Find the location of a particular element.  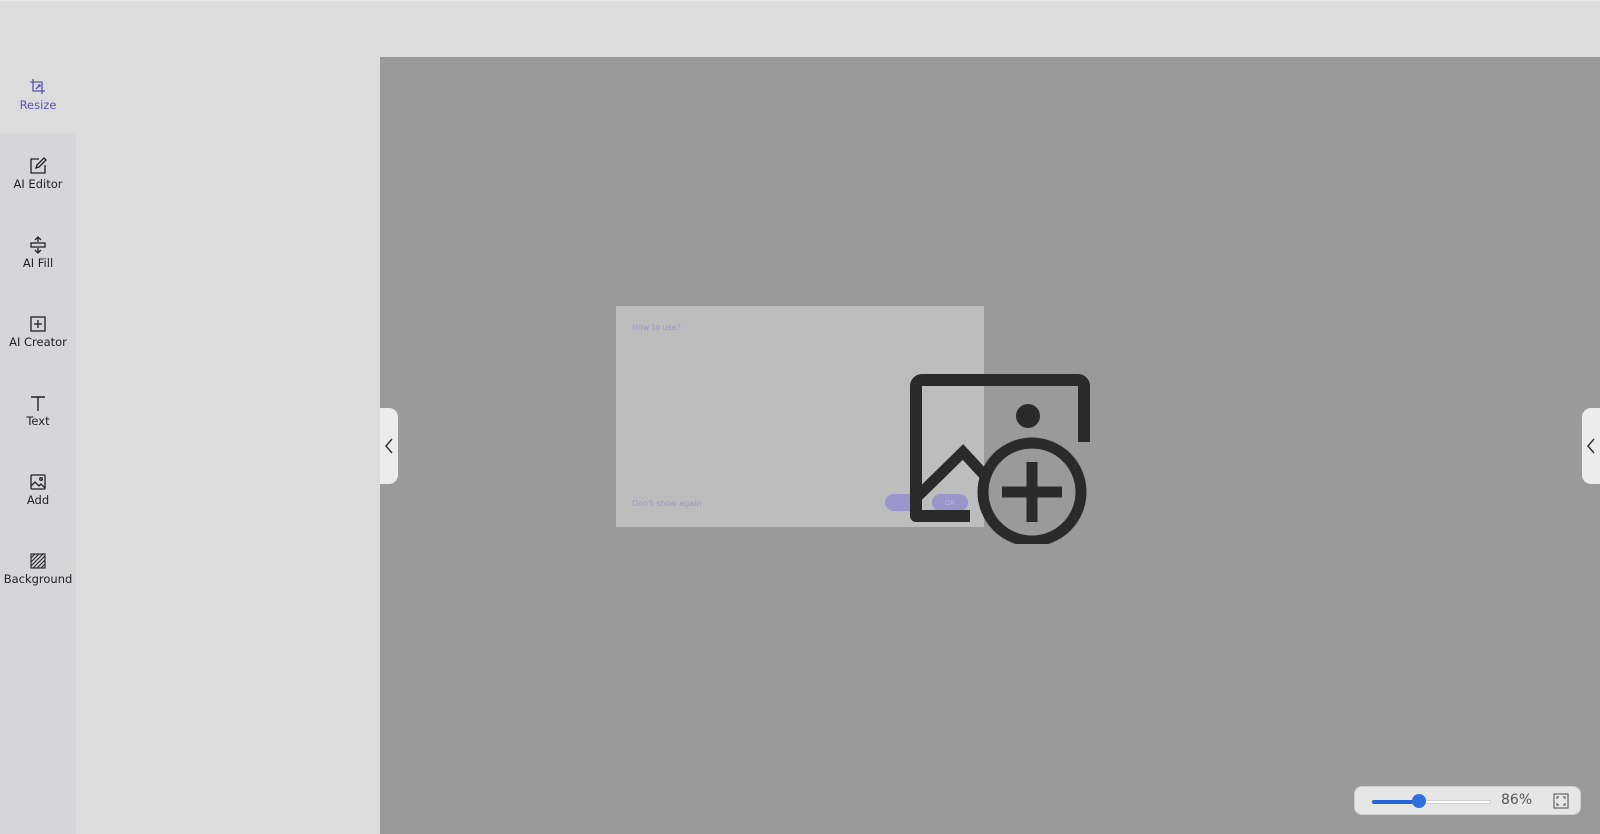

tool-label: Add is located at coordinates (38, 500).